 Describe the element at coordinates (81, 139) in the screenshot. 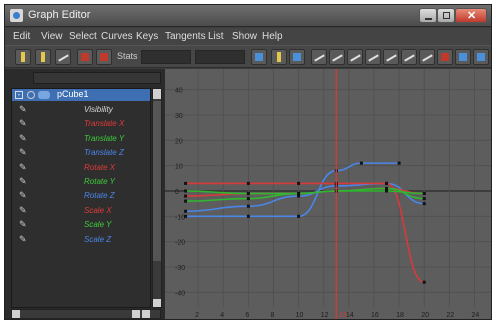

I see `attribute-row: ✎ Translate Y` at that location.